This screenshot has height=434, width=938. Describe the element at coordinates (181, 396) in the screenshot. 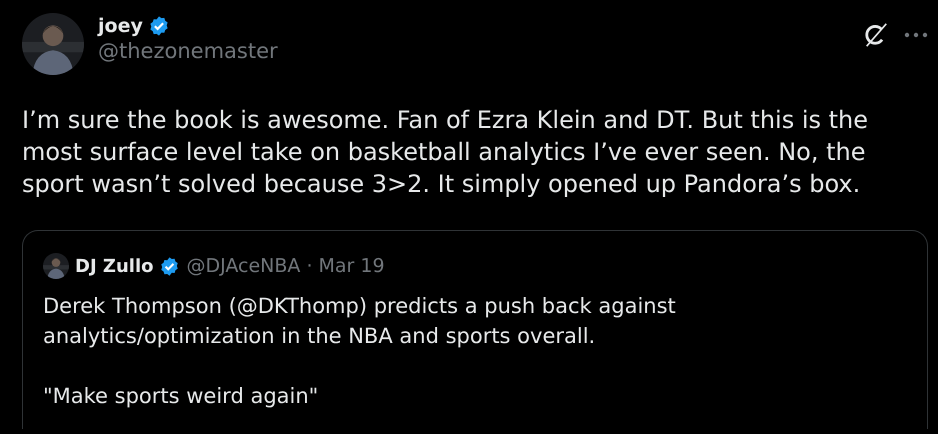

I see `quoted-text: "Make sports weird again"` at that location.